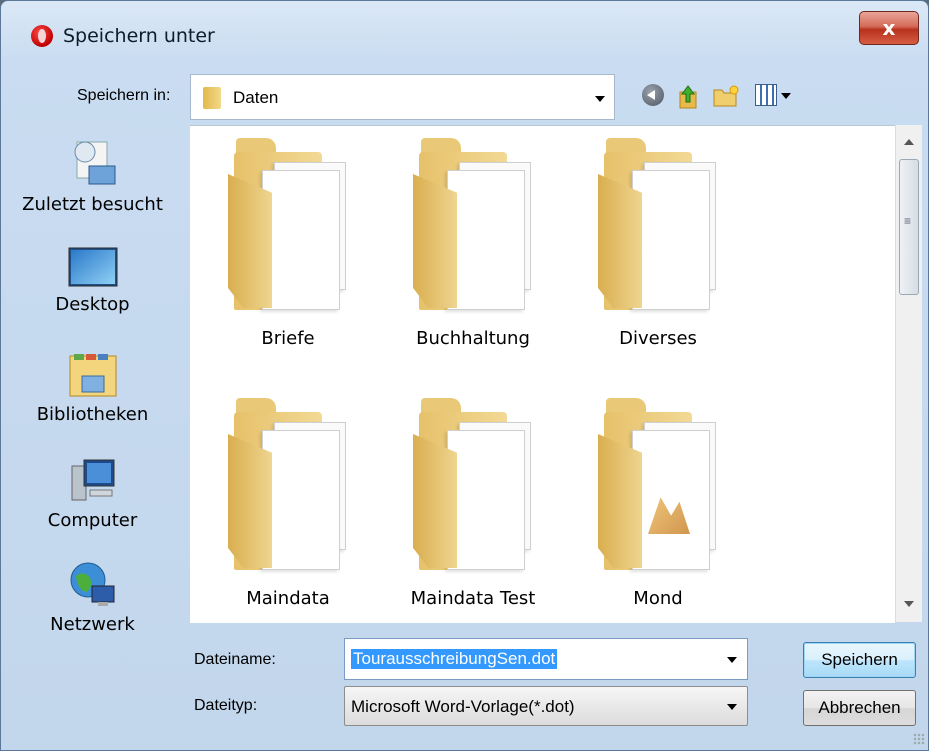 Image resolution: width=929 pixels, height=751 pixels. Describe the element at coordinates (658, 598) in the screenshot. I see `folder-name: Mond` at that location.